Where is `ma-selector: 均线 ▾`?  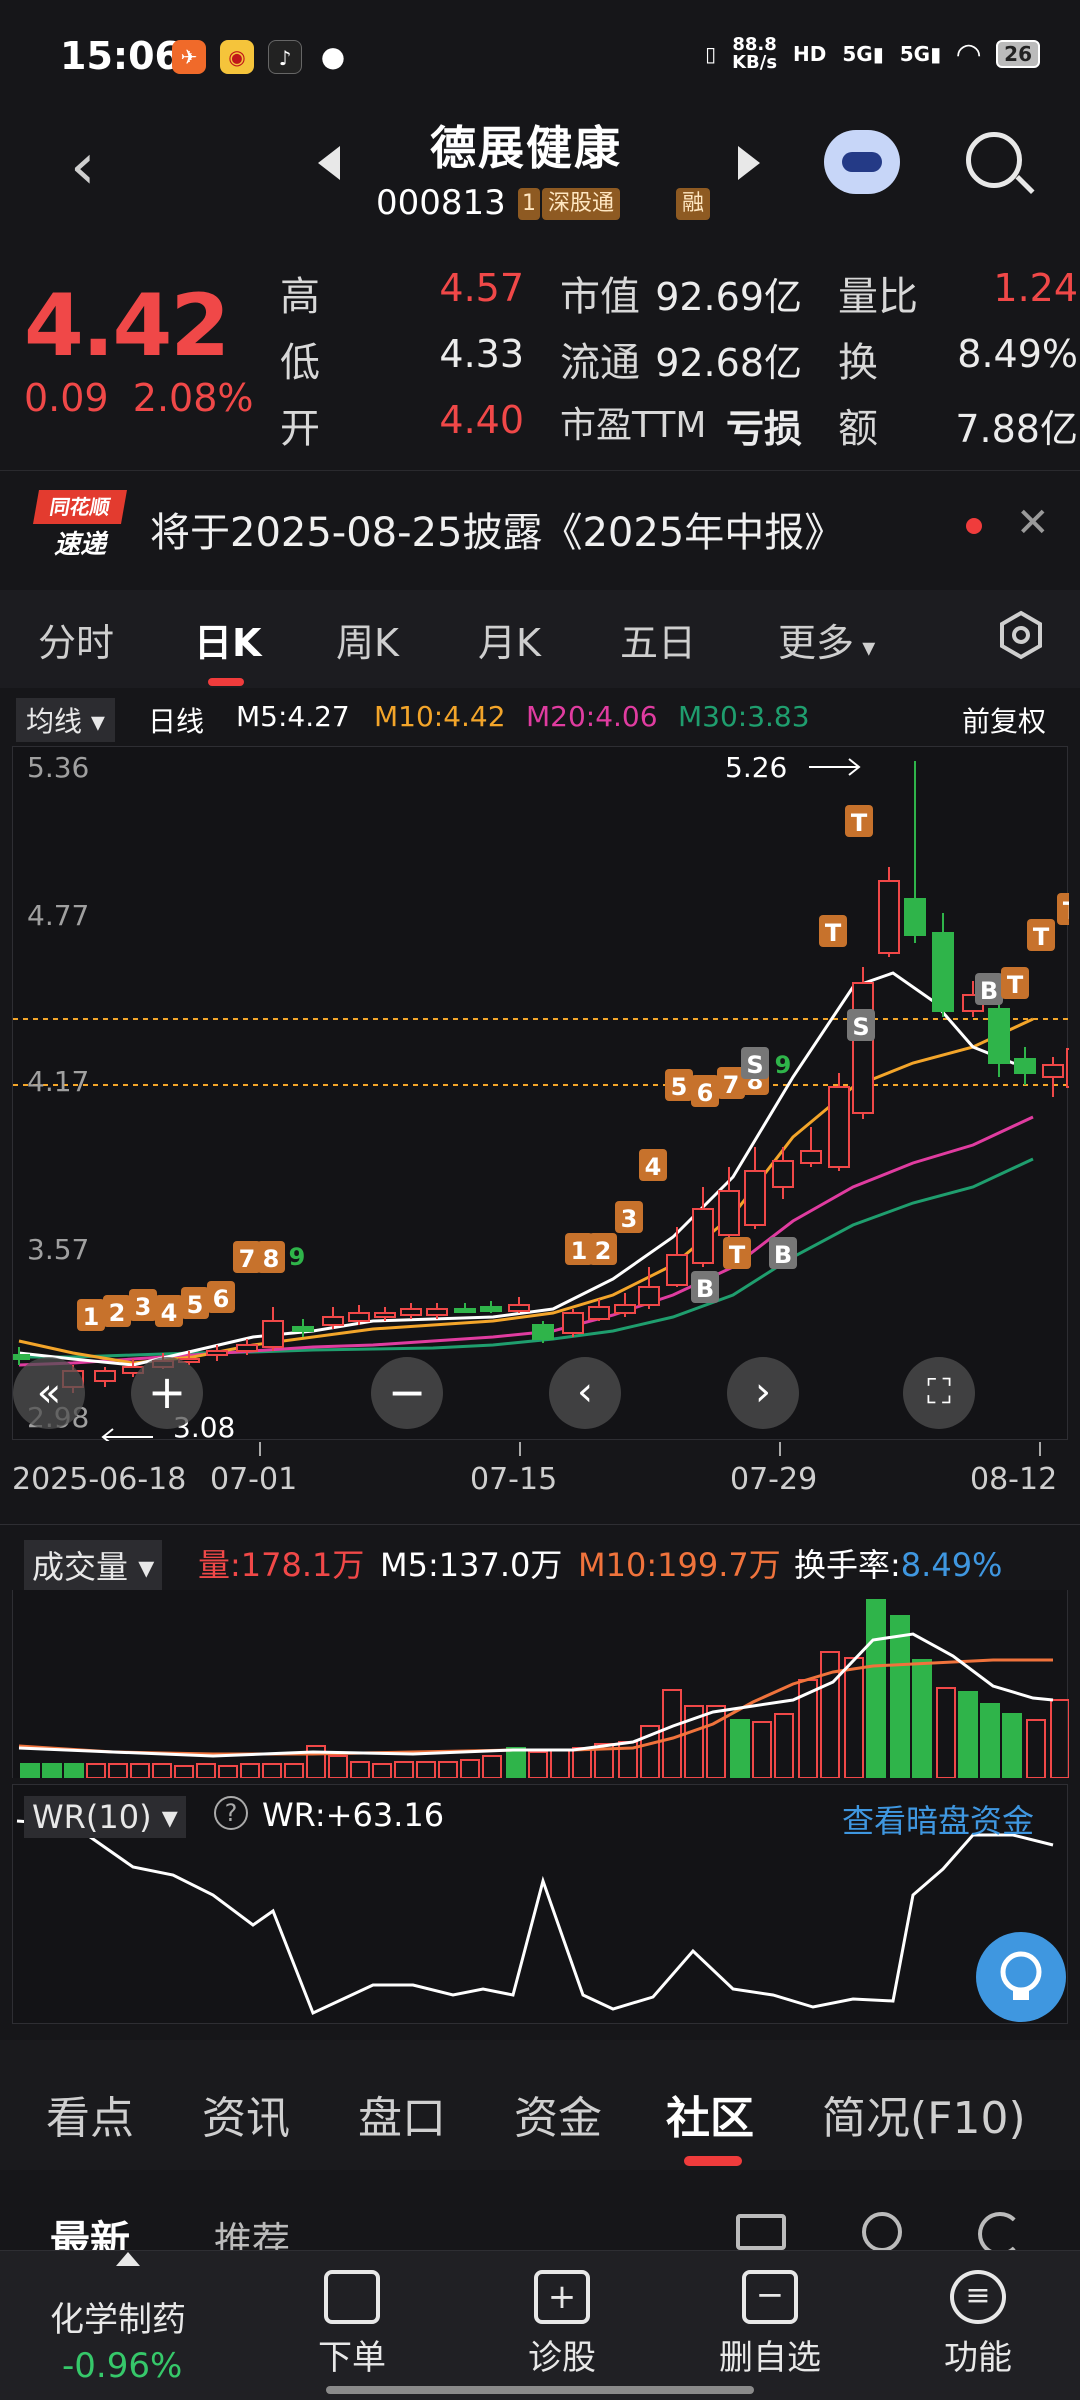 ma-selector: 均线 ▾ is located at coordinates (65, 720).